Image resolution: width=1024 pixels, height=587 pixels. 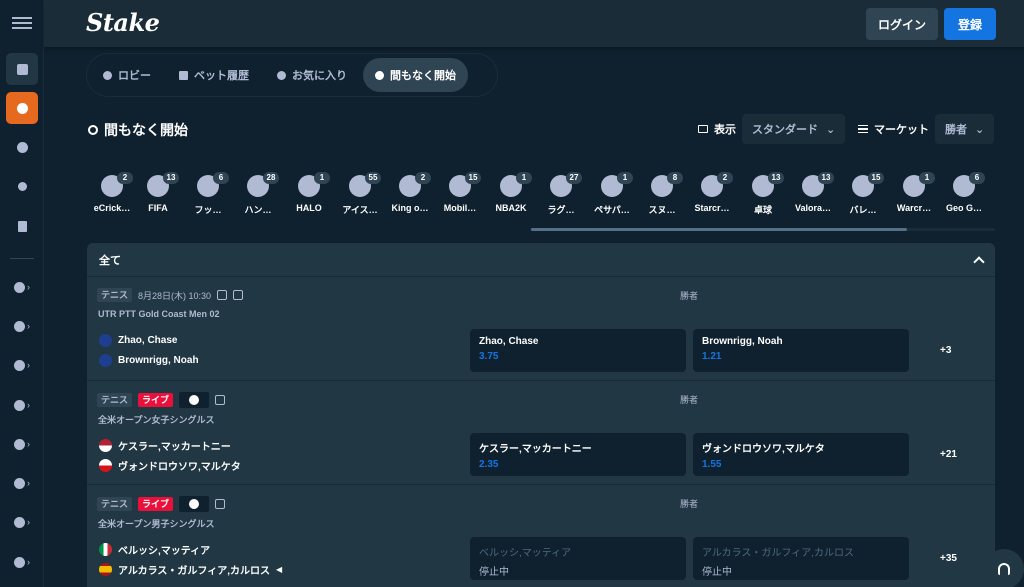 What do you see at coordinates (138, 130) in the screenshot?
I see `page-title: 間もなく開始` at bounding box center [138, 130].